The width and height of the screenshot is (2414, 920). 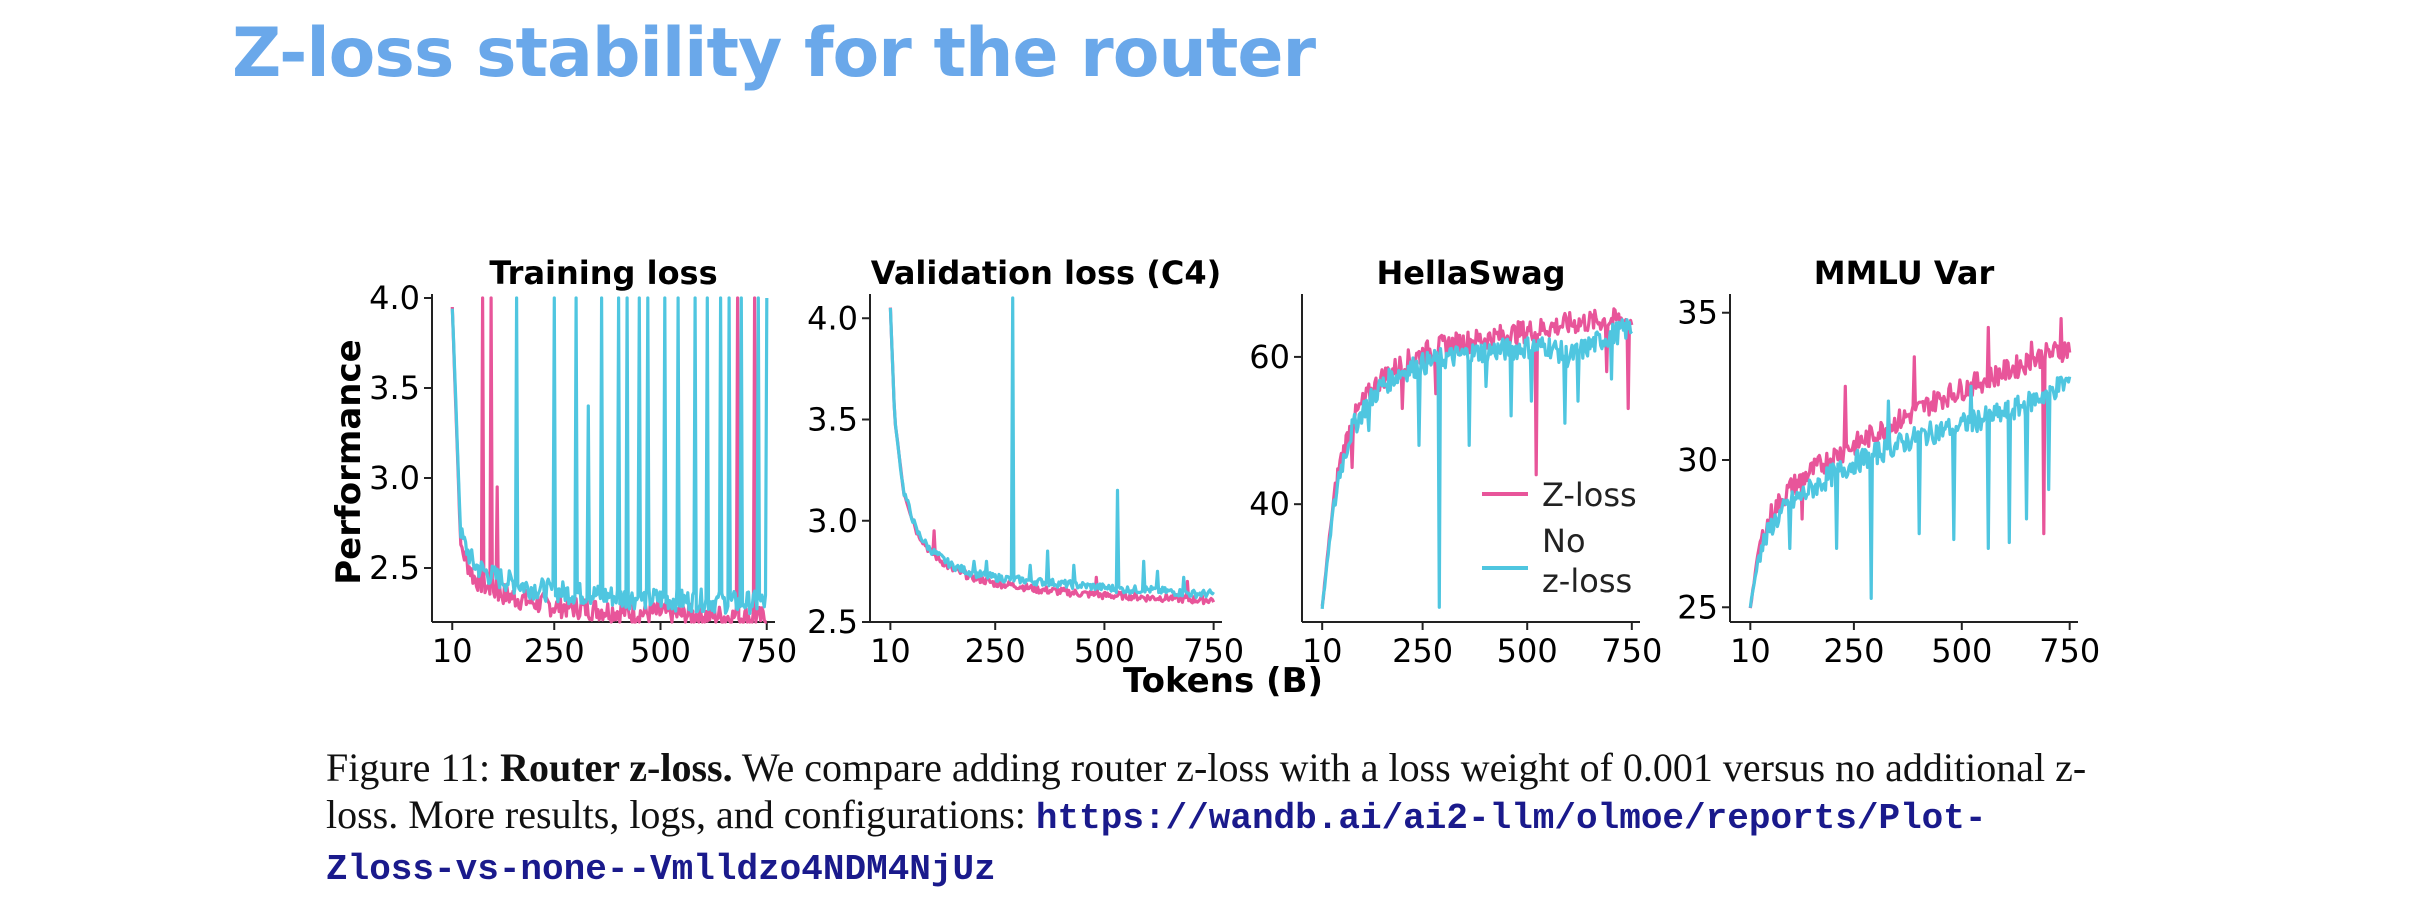 I want to click on legend-label-no: No, so click(x=1564, y=541).